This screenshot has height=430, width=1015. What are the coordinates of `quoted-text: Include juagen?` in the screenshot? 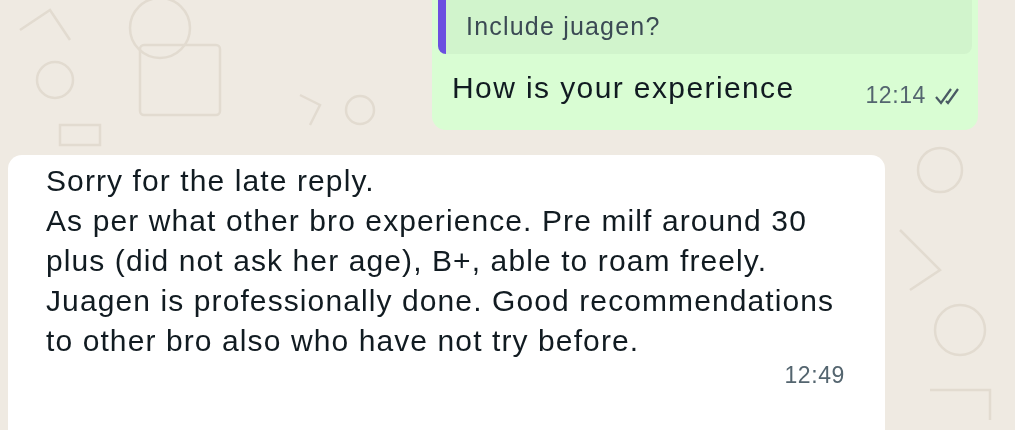 It's located at (563, 26).